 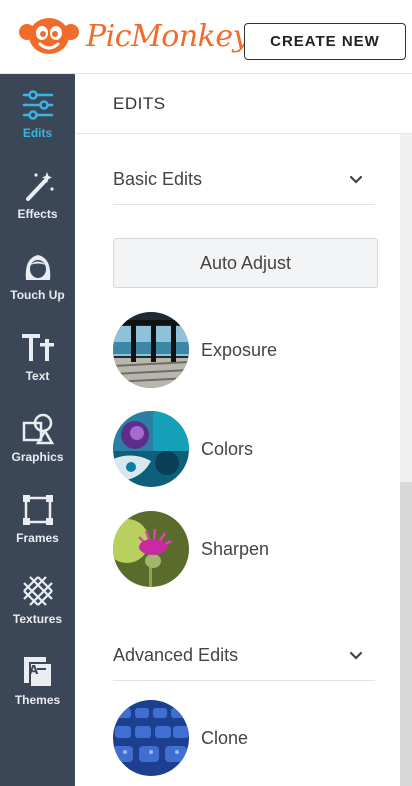 I want to click on sidebar-label-frames: Frames, so click(x=37, y=538).